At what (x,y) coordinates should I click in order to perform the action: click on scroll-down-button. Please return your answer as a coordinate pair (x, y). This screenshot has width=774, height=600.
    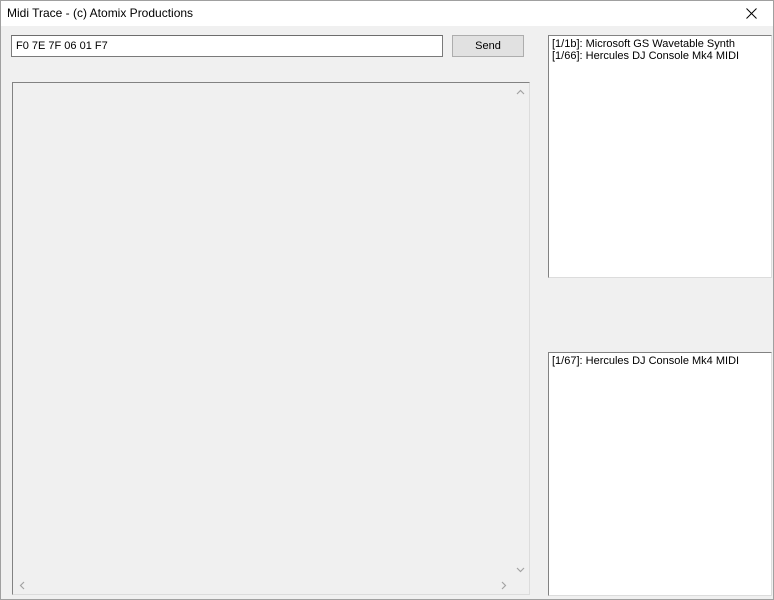
    Looking at the image, I should click on (520, 569).